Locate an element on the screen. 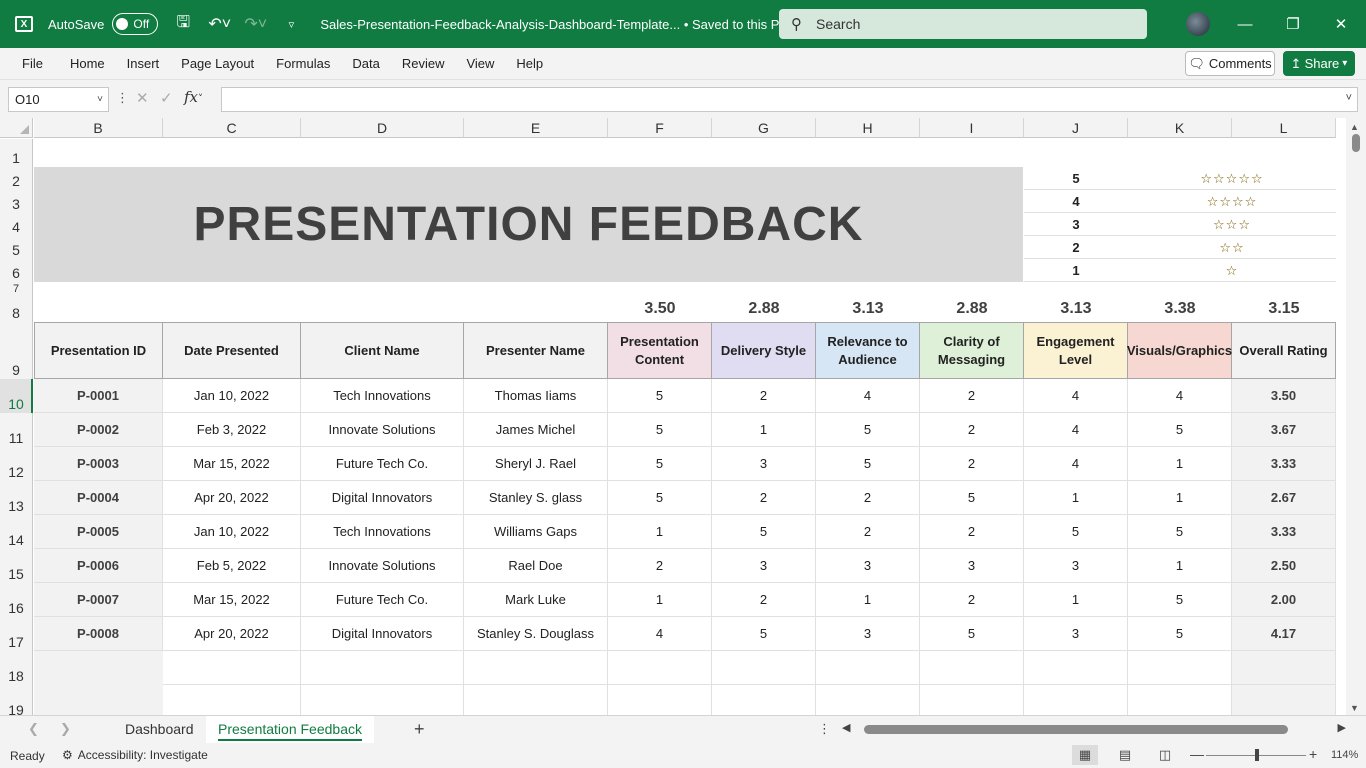  column-header-g: G is located at coordinates (764, 128).